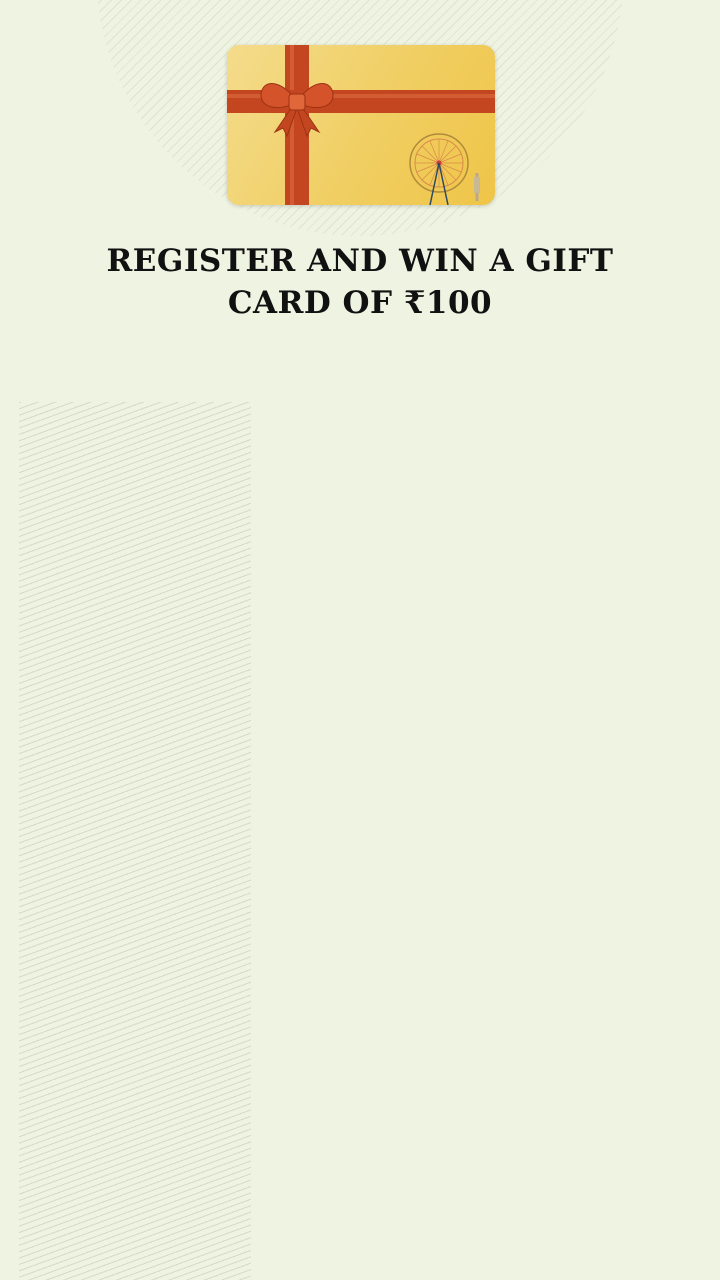  What do you see at coordinates (360, 303) in the screenshot?
I see `promo-headline-line2: CARD OF ₹100` at bounding box center [360, 303].